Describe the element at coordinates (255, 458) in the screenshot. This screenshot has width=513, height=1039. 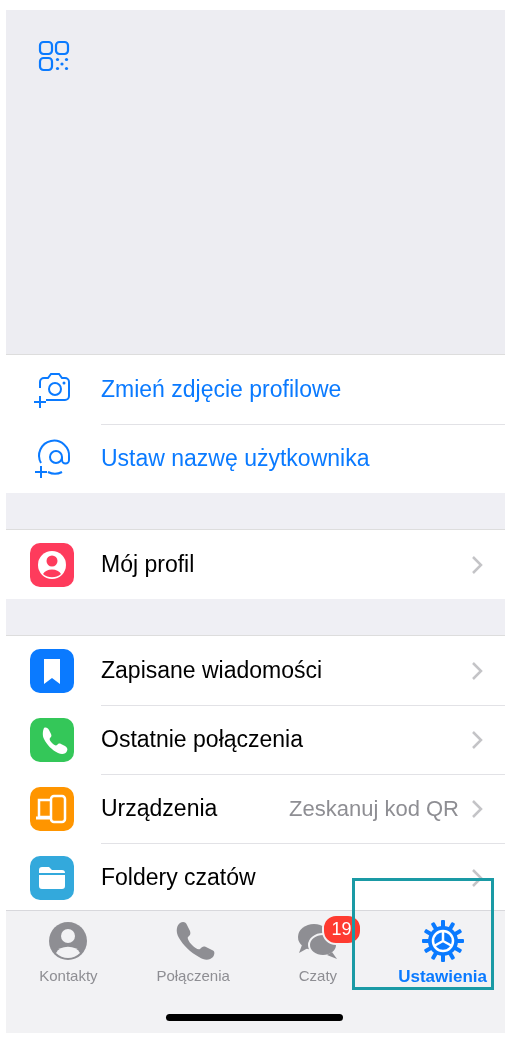
I see `action-row: Ustaw nazwę użytkownika` at that location.